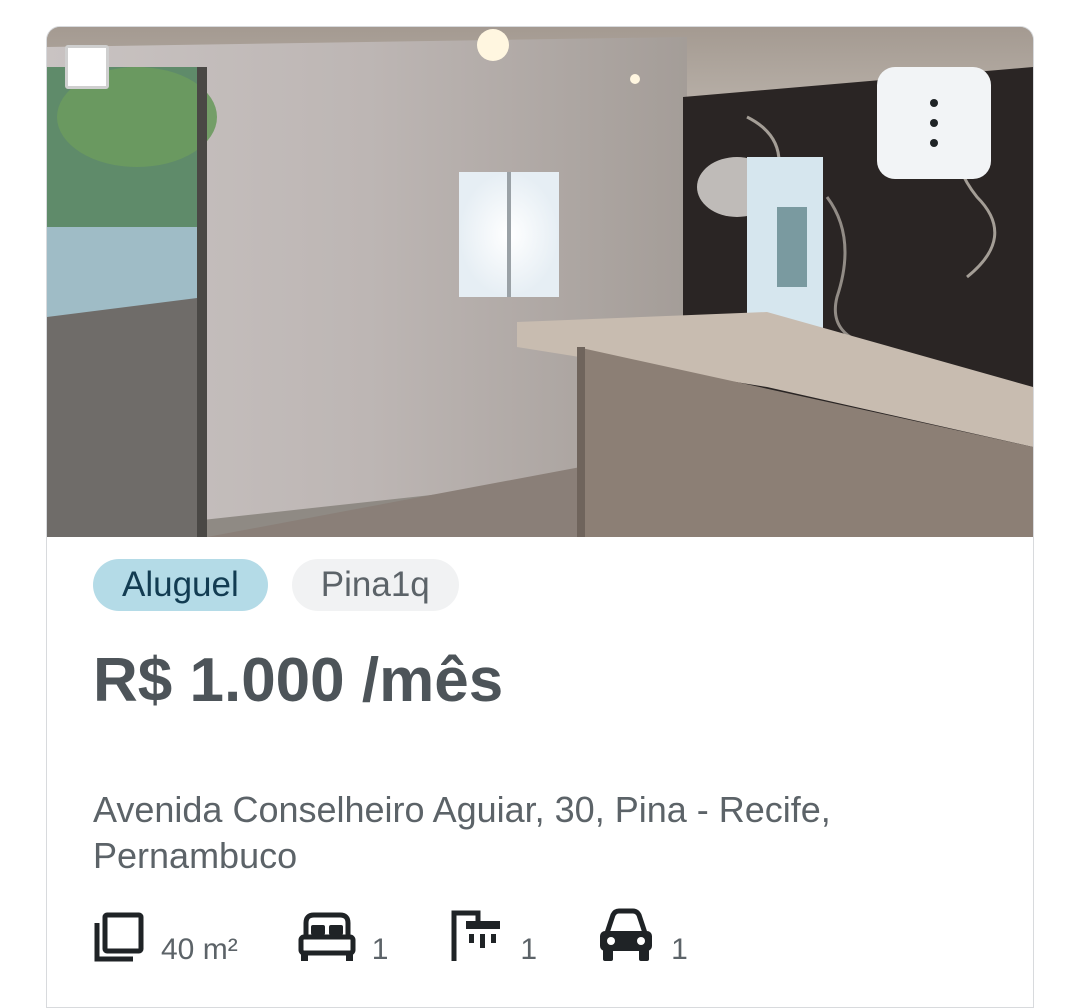  I want to click on bedrooms-value: 1, so click(380, 949).